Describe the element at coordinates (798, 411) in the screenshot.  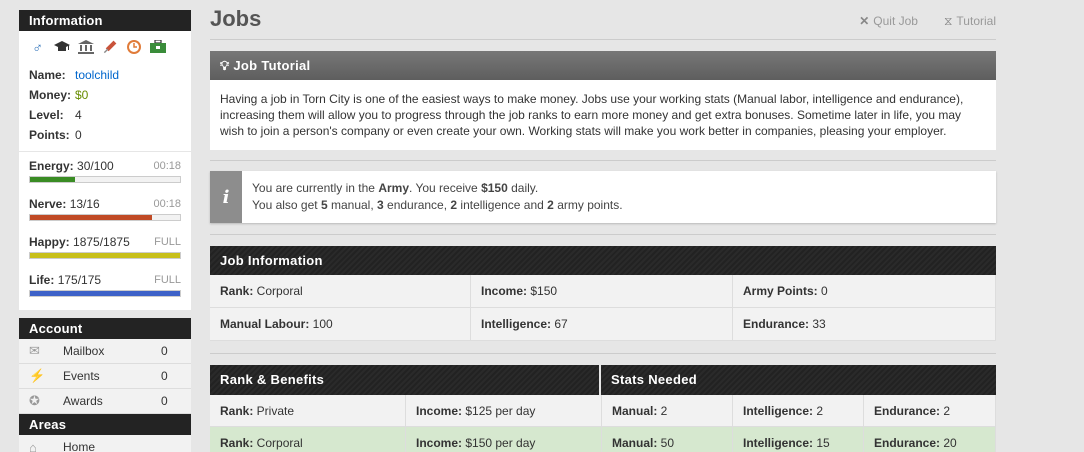
I see `intelligence-cell: Intelligence: 2` at that location.